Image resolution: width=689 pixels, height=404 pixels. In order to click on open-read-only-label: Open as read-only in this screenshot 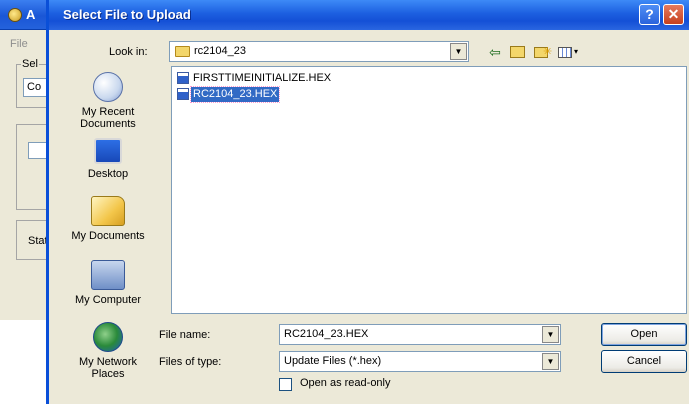, I will do `click(345, 383)`.